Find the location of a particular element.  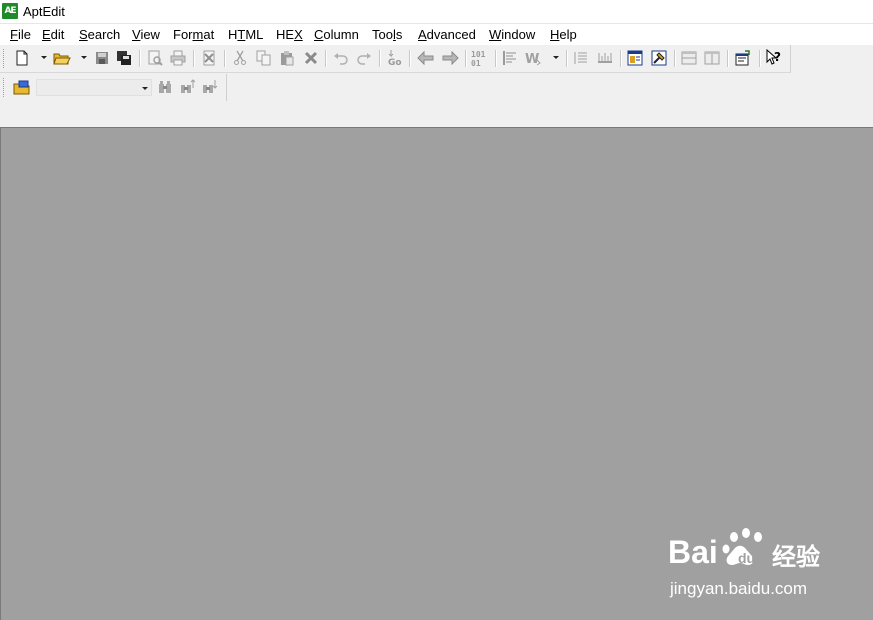

undo-icon is located at coordinates (341, 58).